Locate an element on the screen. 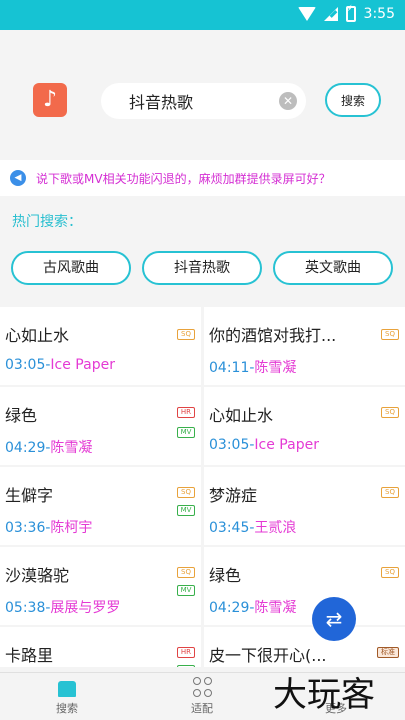  song-artist: 陈柯宇 is located at coordinates (71, 528).